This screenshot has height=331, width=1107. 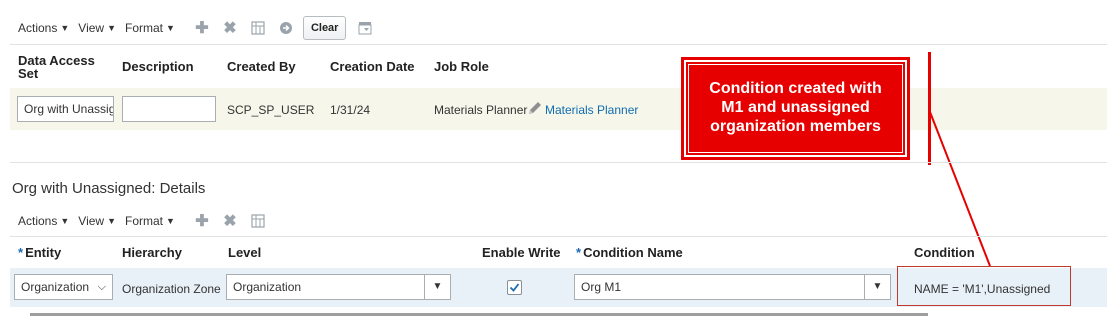 I want to click on format-menu: Format ▼, so click(x=150, y=221).